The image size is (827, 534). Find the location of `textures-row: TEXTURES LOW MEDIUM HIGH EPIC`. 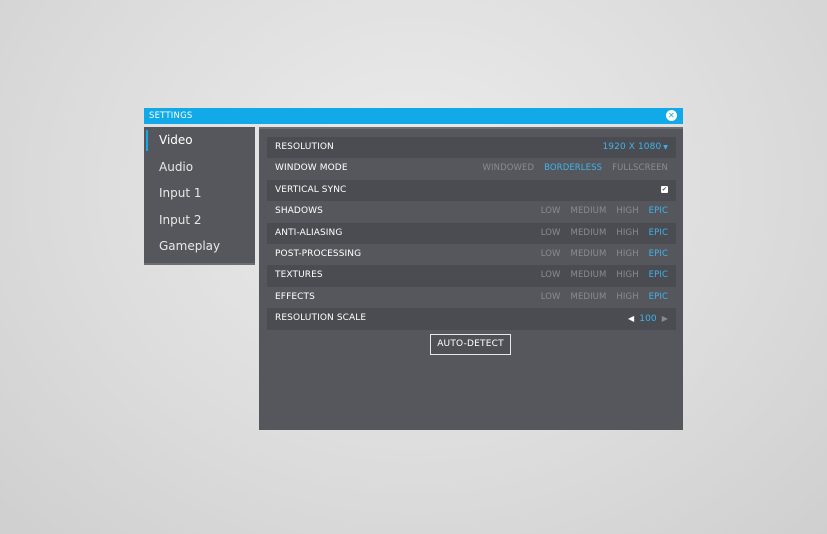

textures-row: TEXTURES LOW MEDIUM HIGH EPIC is located at coordinates (471, 276).